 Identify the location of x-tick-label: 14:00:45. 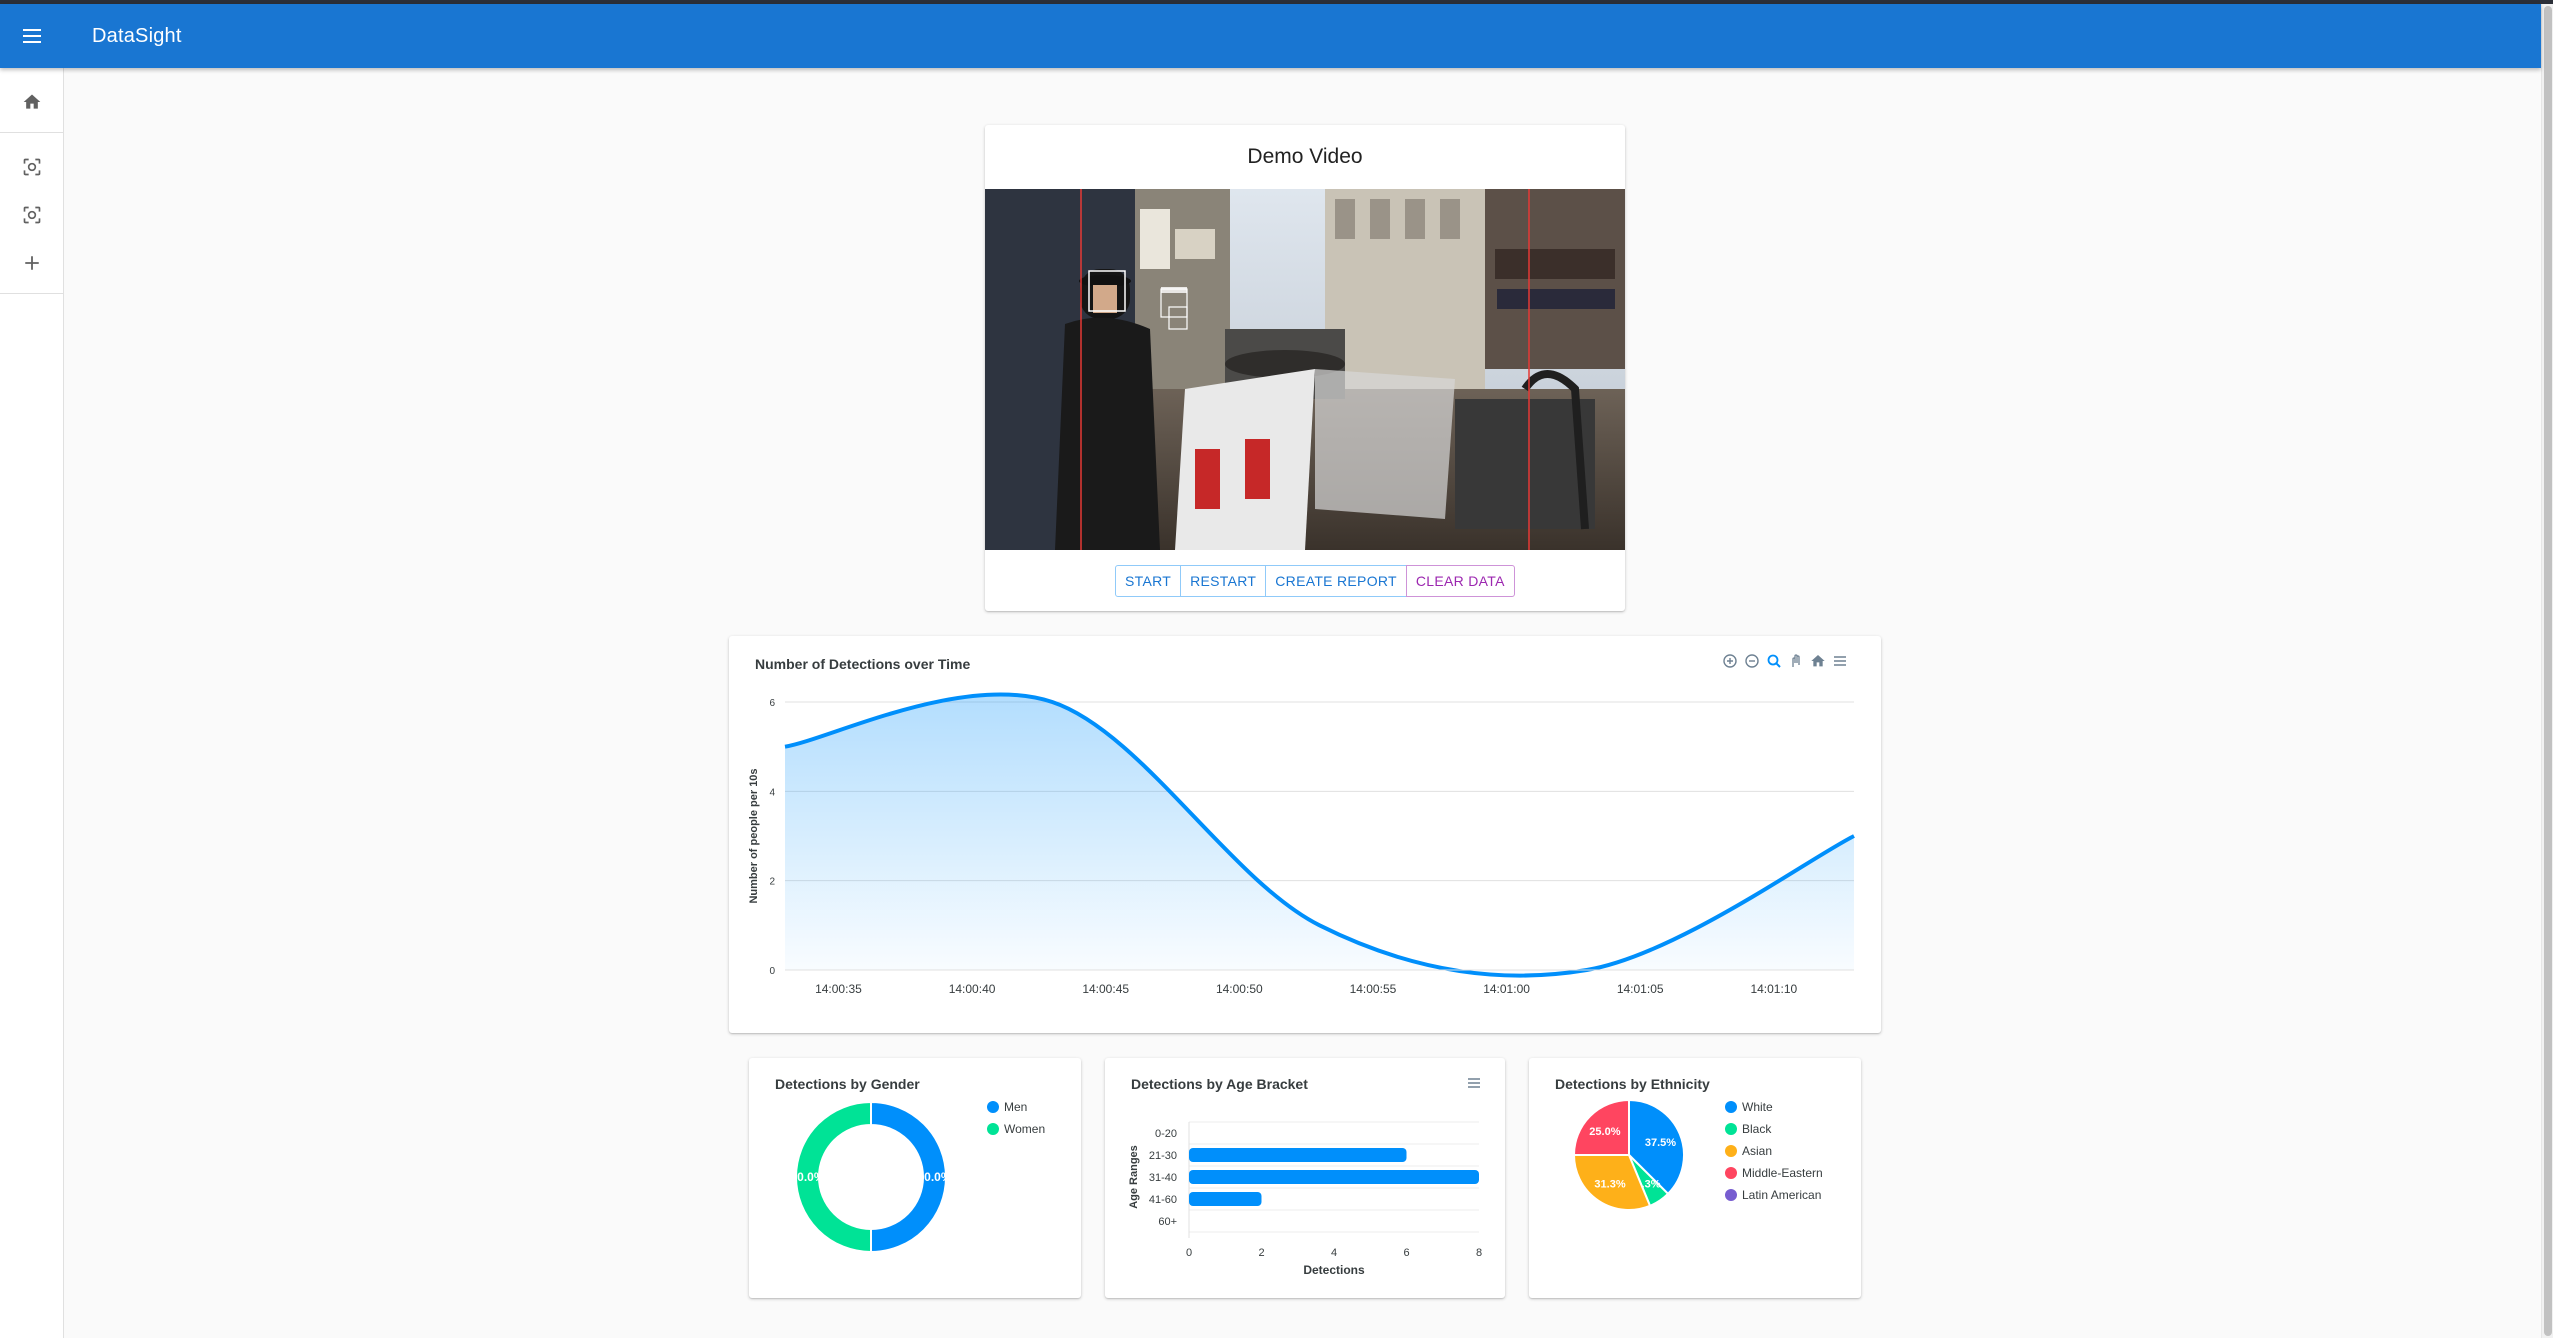
(1105, 989).